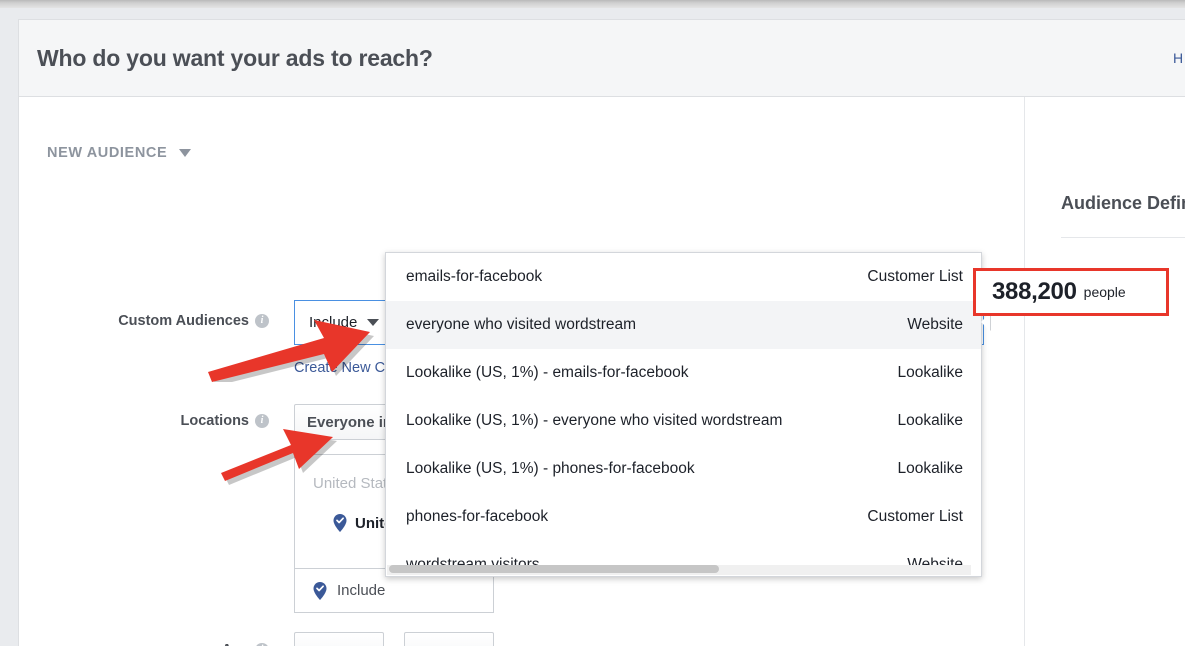 This screenshot has height=646, width=1185. I want to click on age-min-select: 18, so click(339, 639).